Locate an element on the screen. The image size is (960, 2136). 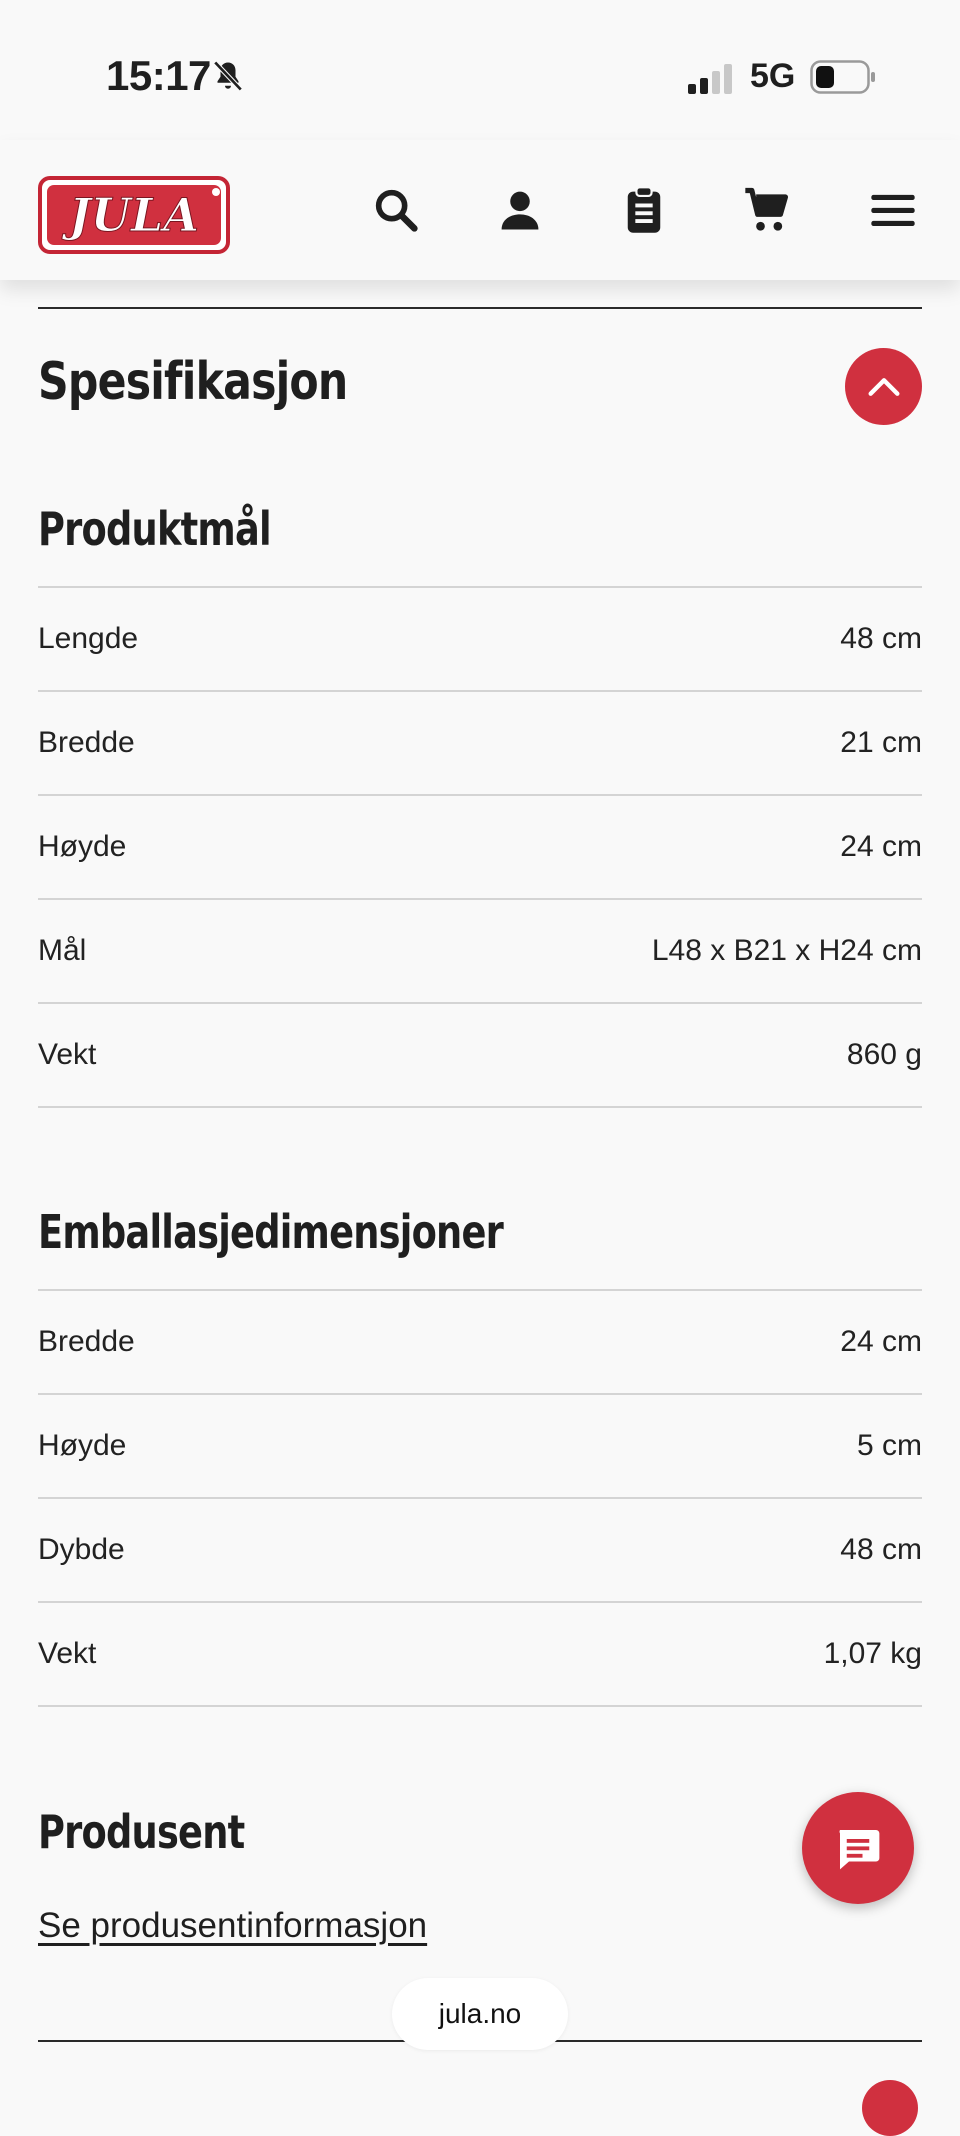
table-row: Lengde 48 cm is located at coordinates (480, 639).